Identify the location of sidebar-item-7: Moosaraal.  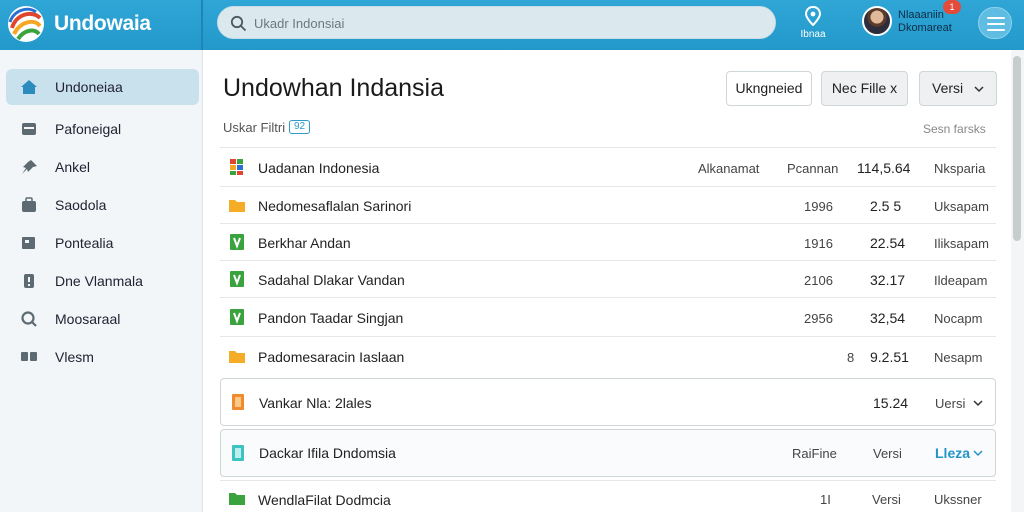
(102, 319).